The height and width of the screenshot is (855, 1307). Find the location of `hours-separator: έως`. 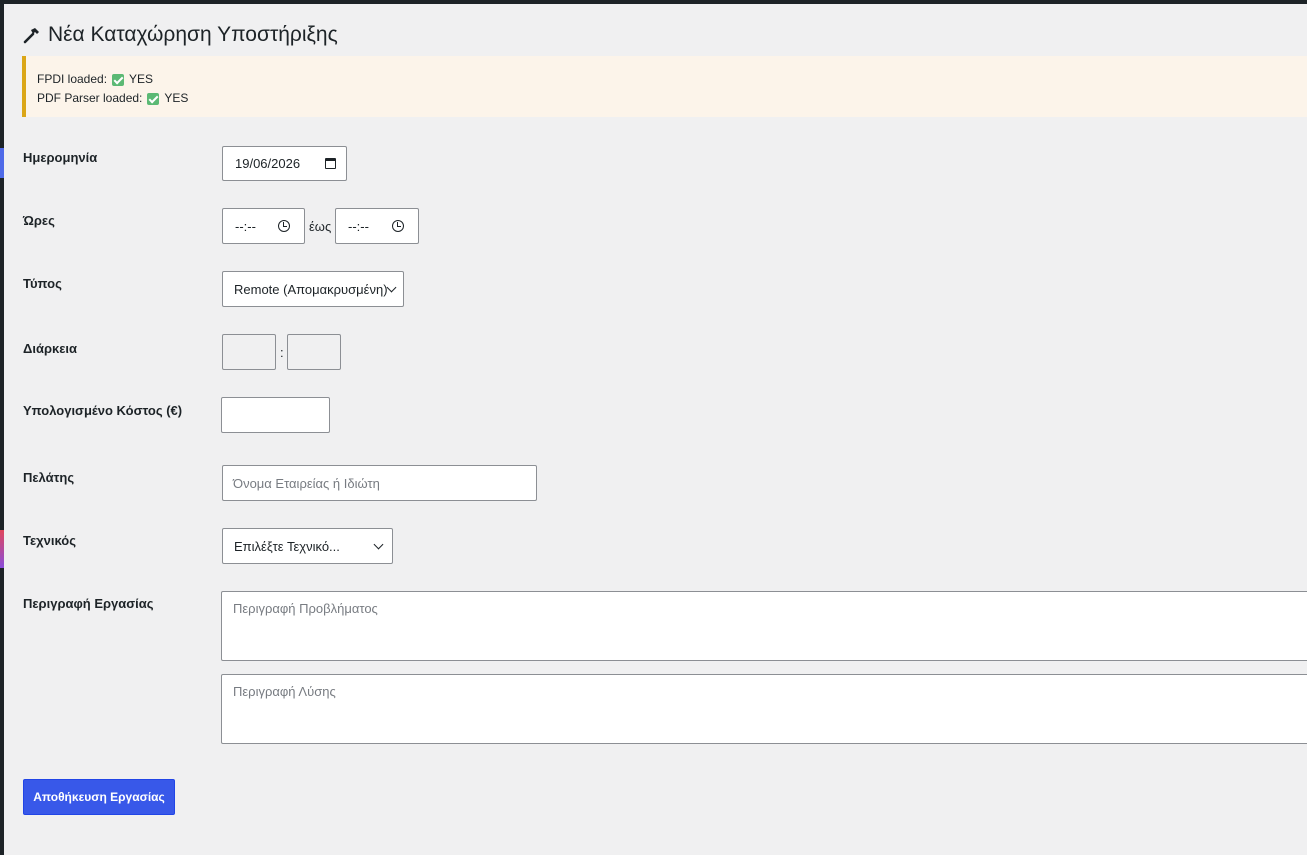

hours-separator: έως is located at coordinates (320, 226).